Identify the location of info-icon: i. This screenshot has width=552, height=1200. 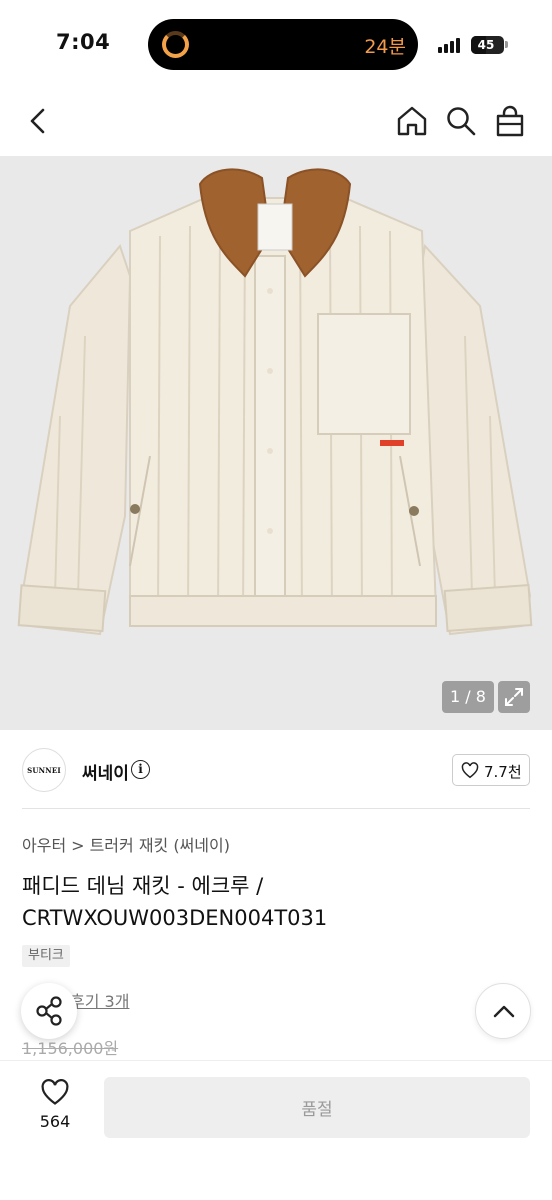
(140, 769).